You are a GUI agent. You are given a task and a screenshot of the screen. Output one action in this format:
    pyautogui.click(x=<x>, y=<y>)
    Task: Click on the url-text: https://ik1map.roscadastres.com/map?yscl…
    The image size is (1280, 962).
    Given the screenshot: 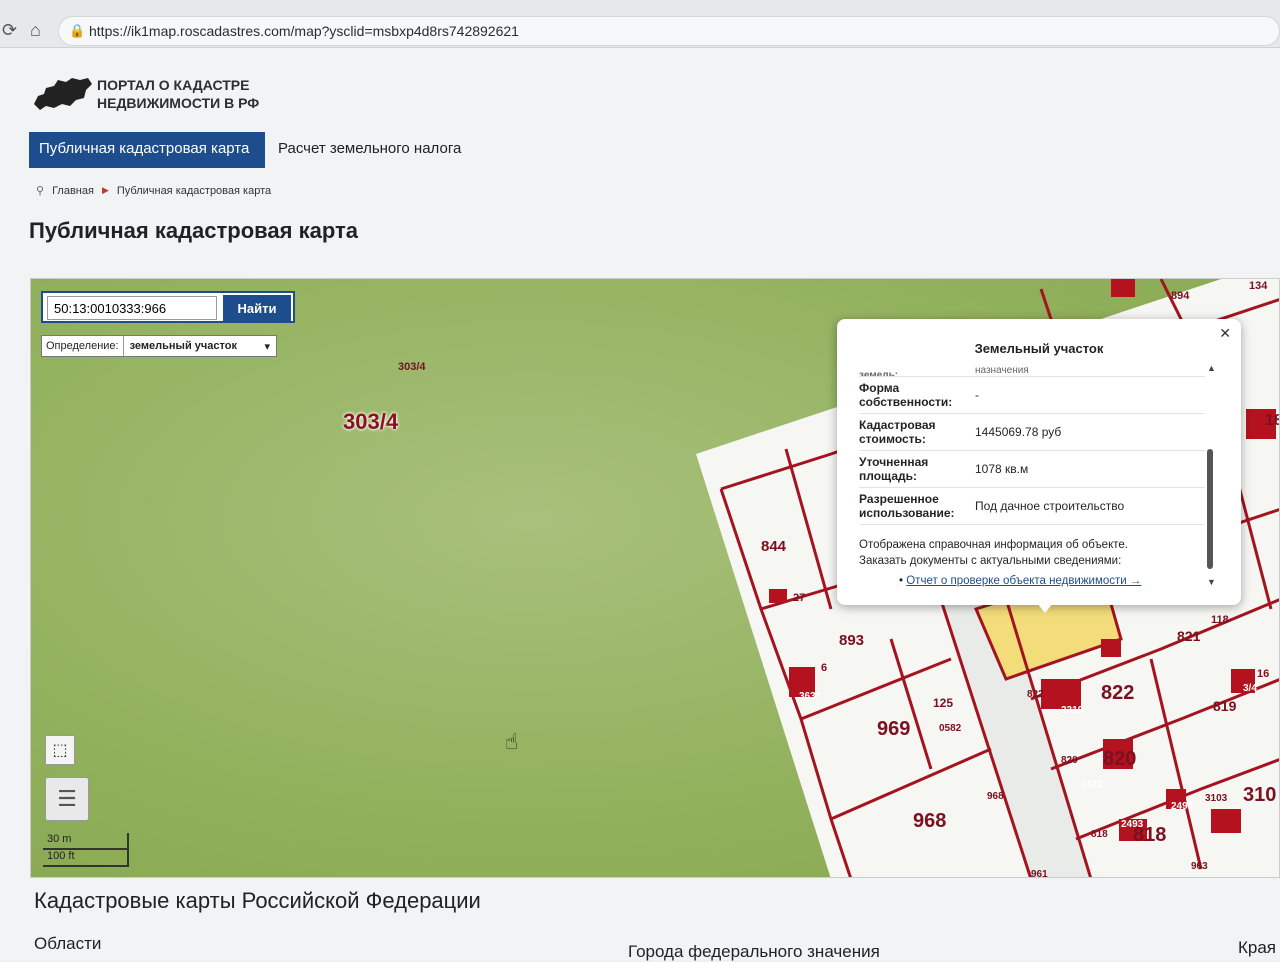 What is the action you would take?
    pyautogui.click(x=304, y=31)
    